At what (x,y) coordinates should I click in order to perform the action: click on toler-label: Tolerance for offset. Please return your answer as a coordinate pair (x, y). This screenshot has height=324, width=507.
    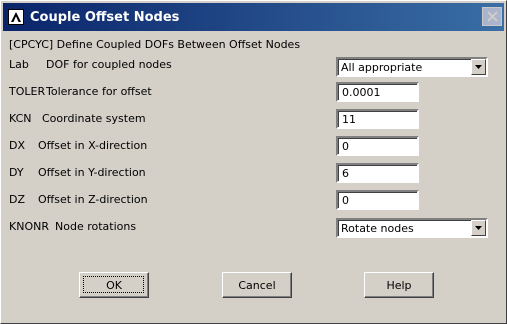
    Looking at the image, I should click on (99, 91).